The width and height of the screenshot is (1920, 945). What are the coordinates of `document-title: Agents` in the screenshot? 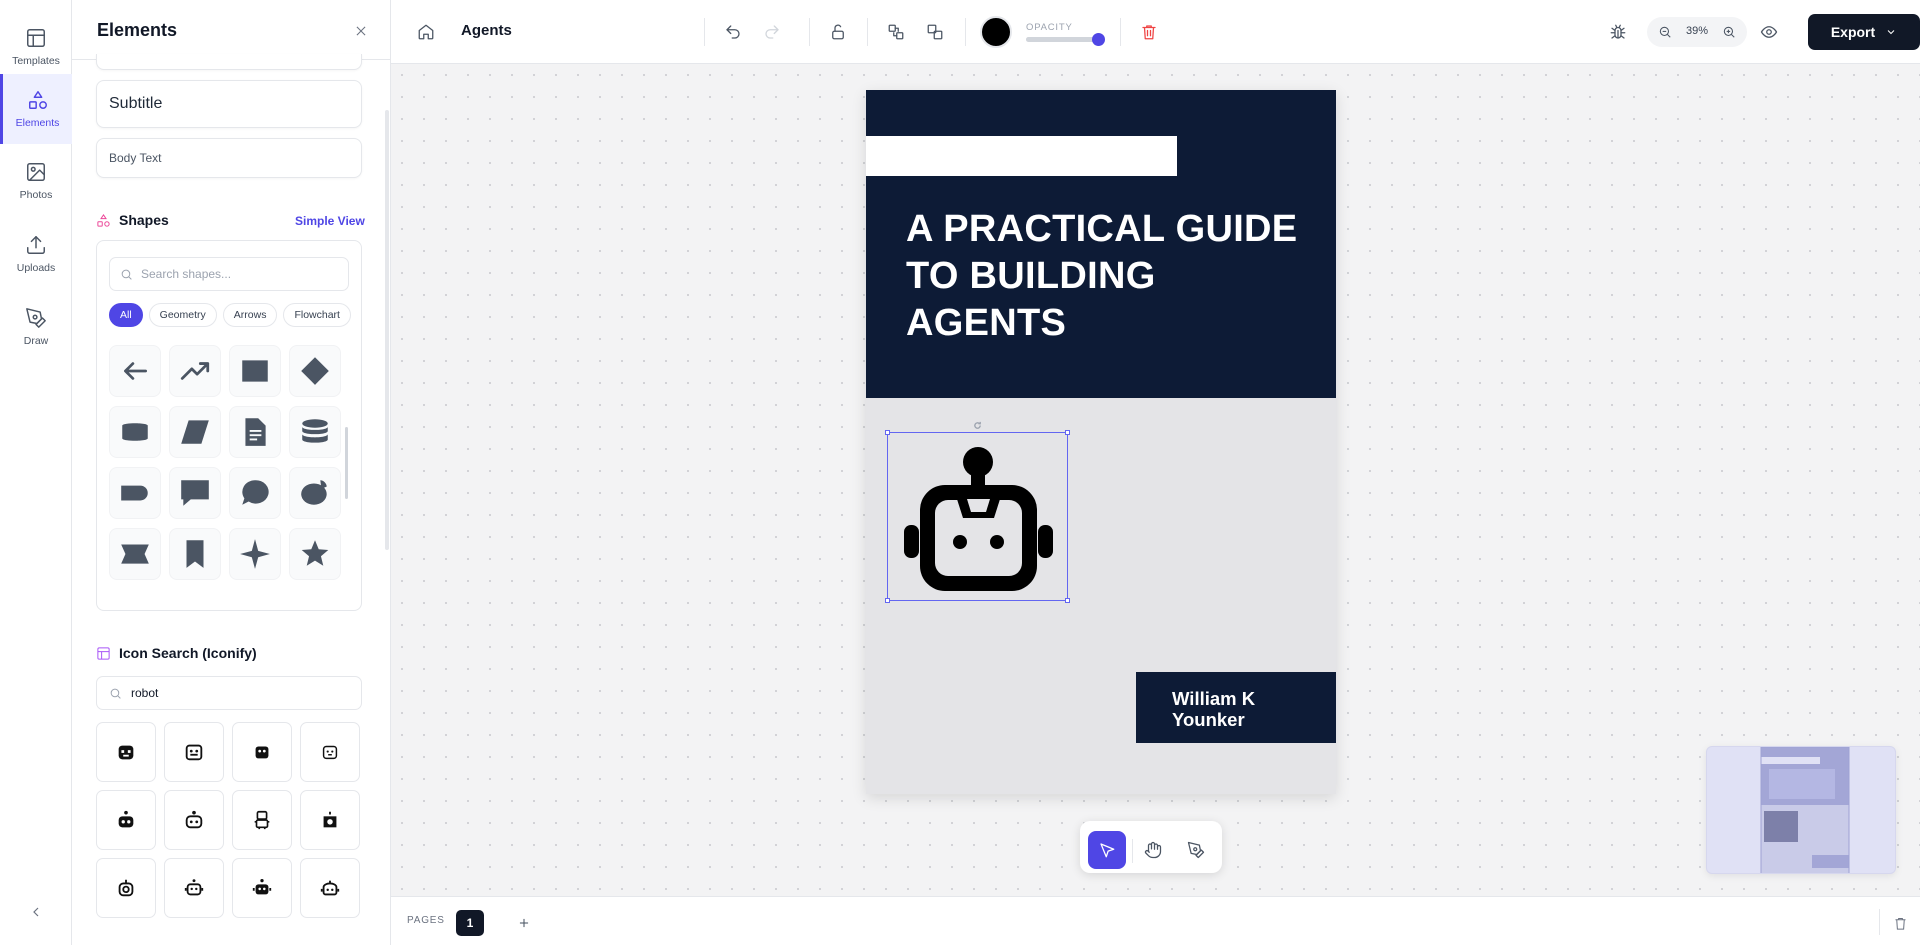 It's located at (486, 30).